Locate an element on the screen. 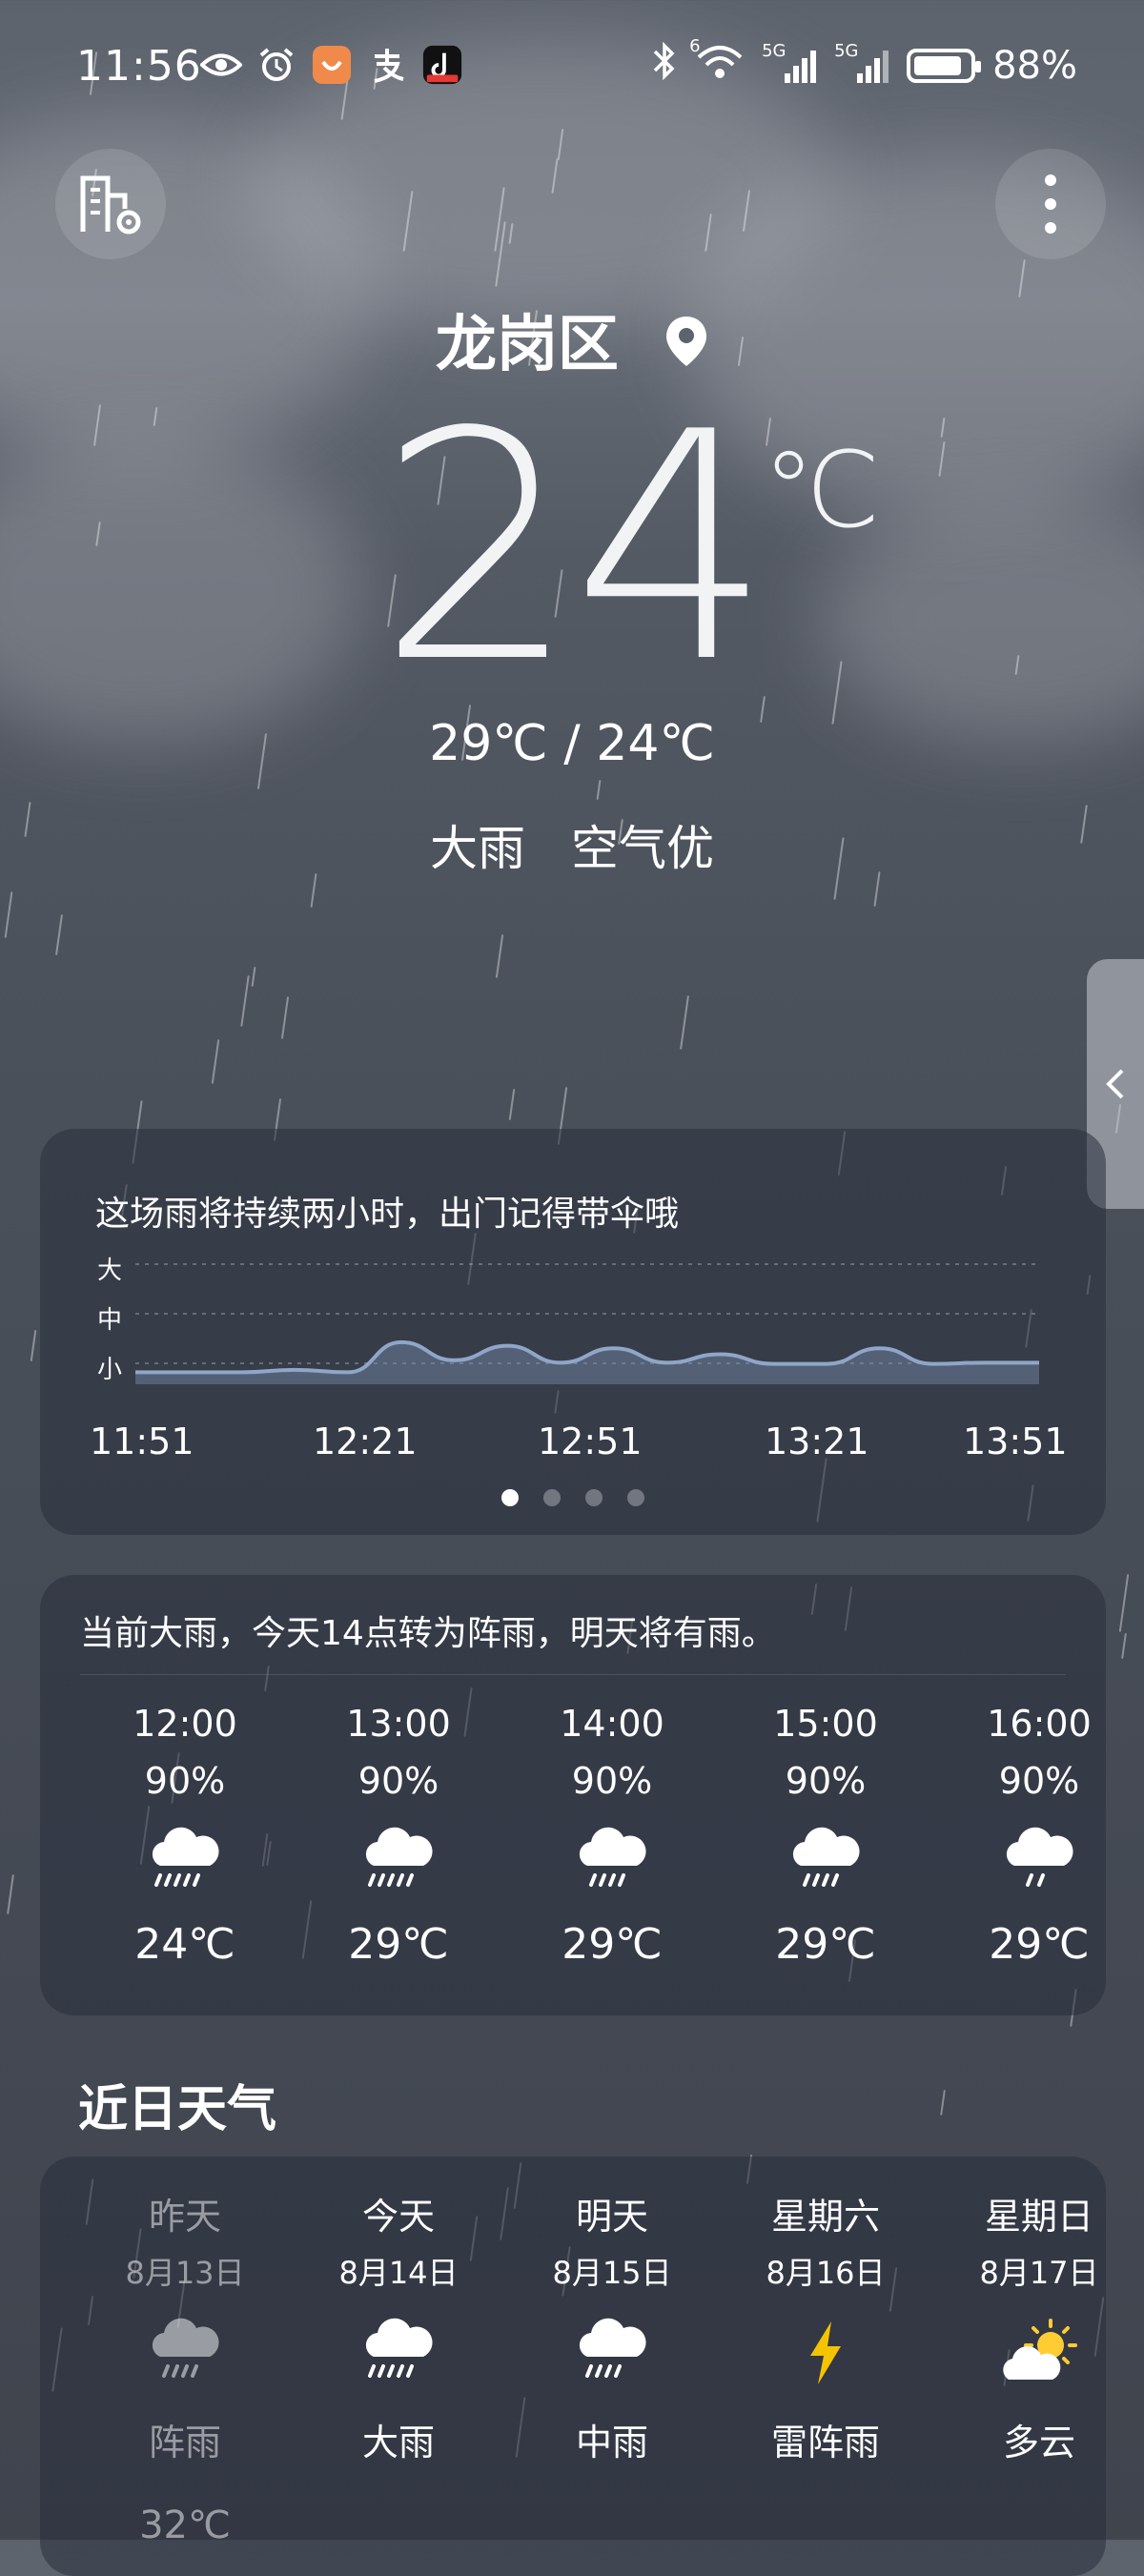  hour-temp: 24℃ is located at coordinates (184, 1944).